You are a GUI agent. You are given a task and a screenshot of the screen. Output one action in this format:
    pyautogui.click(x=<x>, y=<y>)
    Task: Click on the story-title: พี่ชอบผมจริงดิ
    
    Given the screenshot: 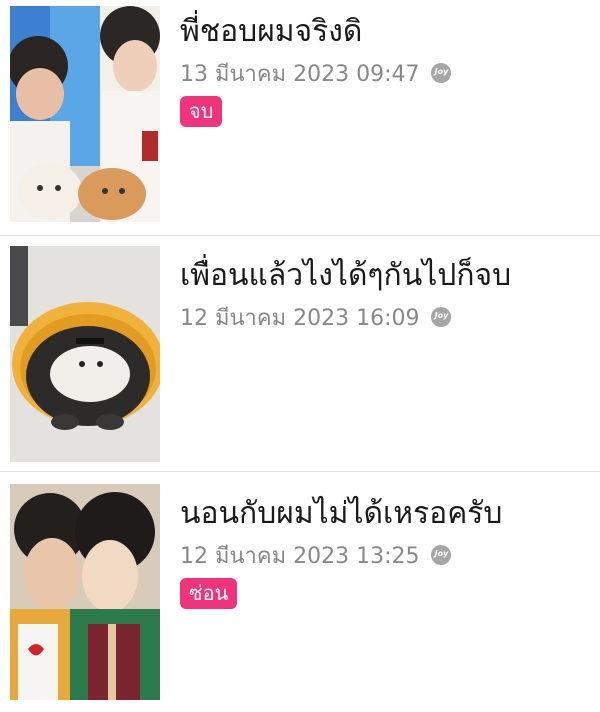 What is the action you would take?
    pyautogui.click(x=384, y=32)
    